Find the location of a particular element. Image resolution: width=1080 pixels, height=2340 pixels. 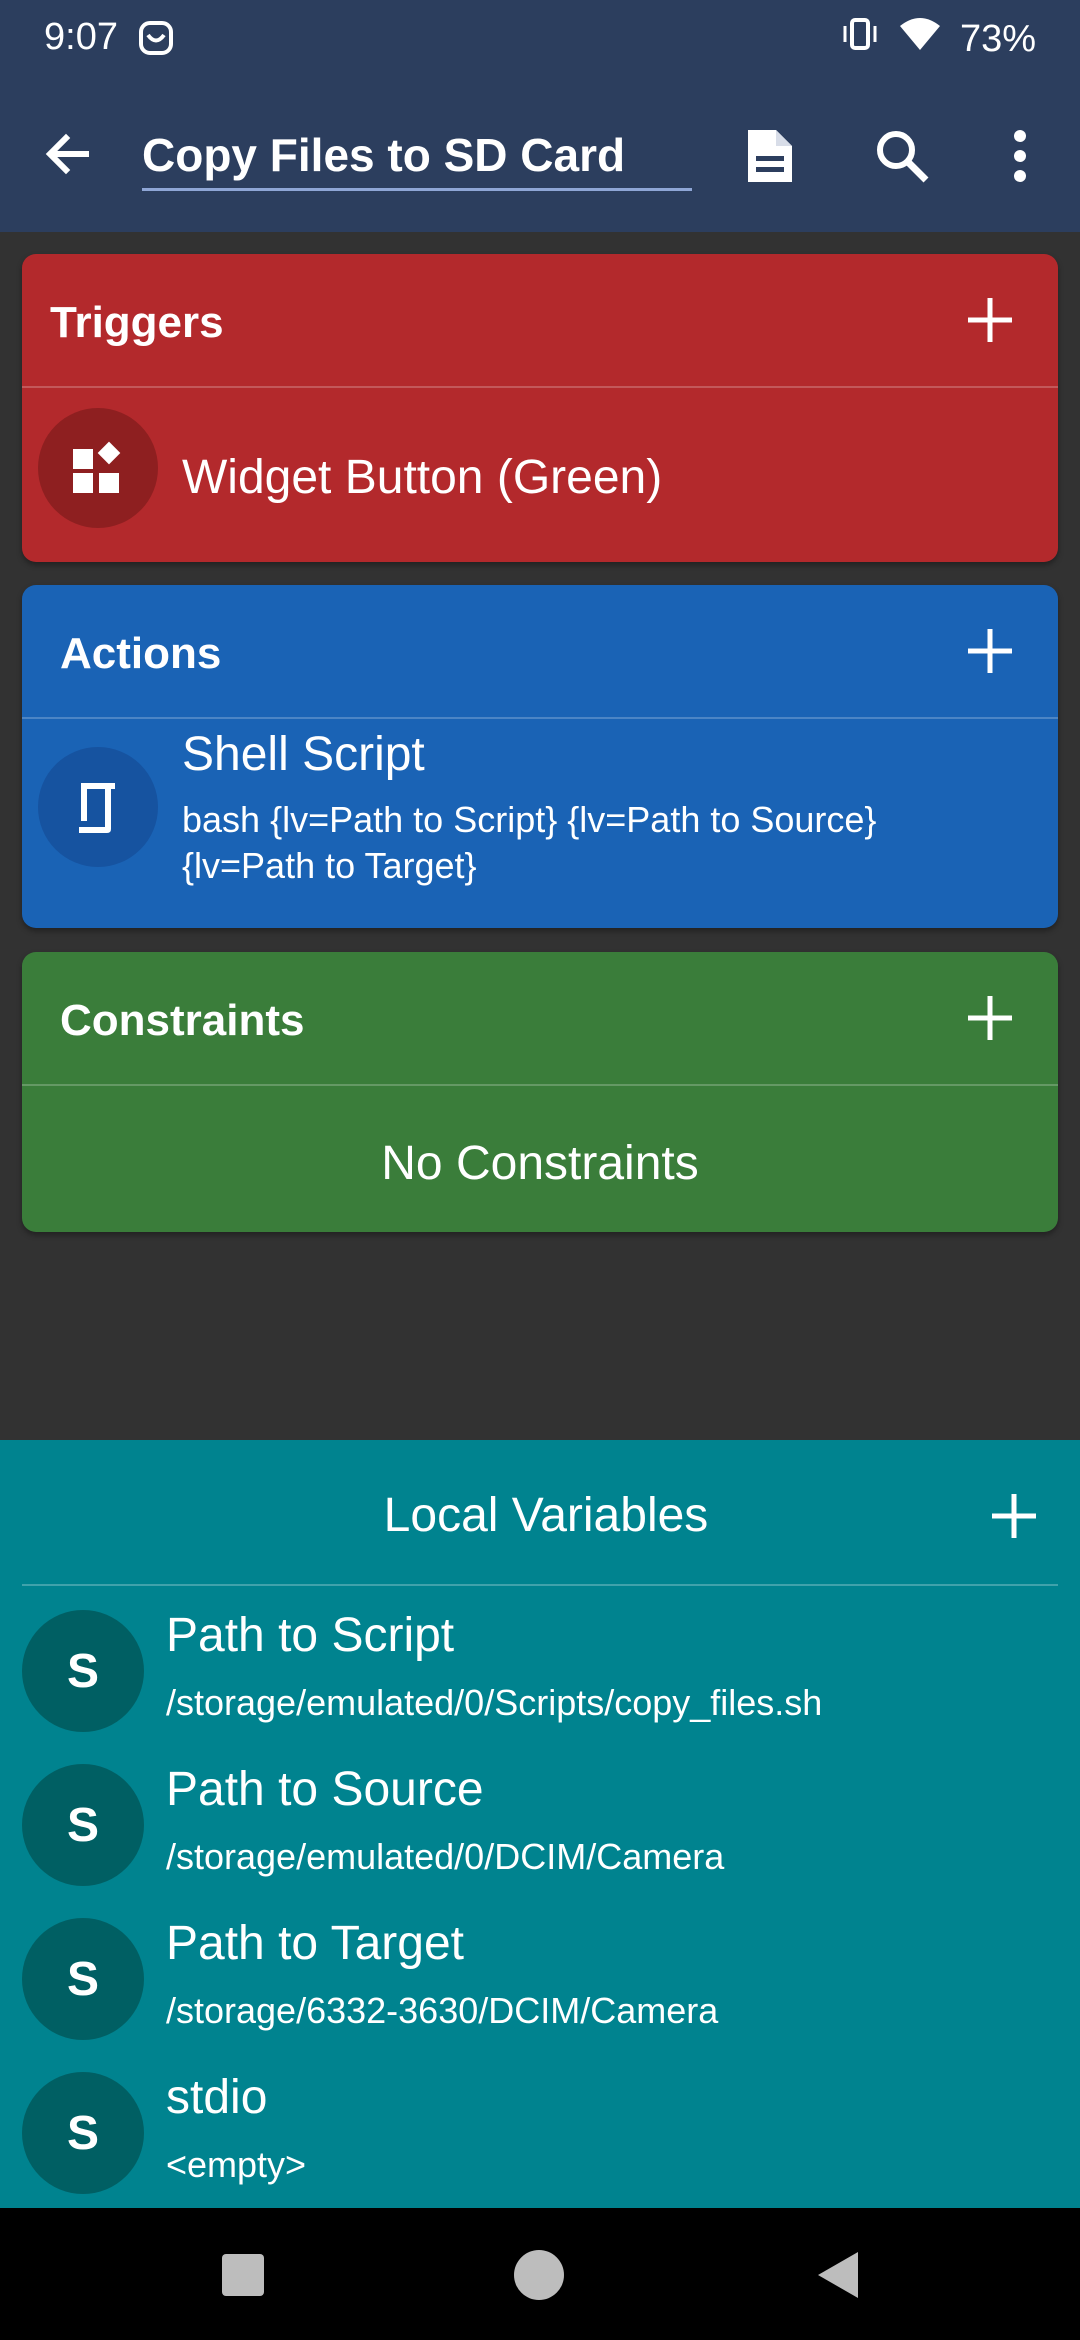

trigger-label: Widget Button (Green) is located at coordinates (422, 477).